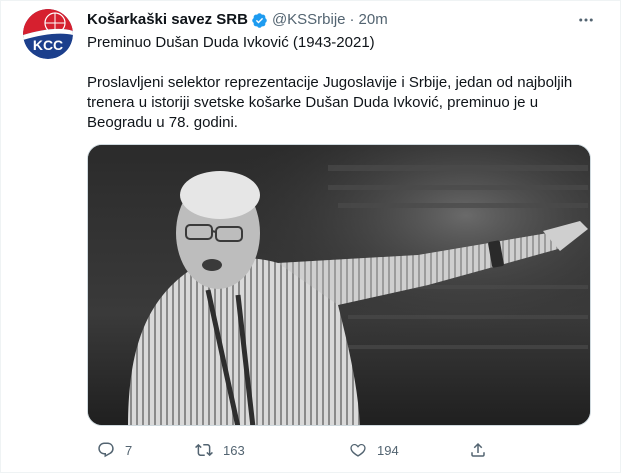  What do you see at coordinates (388, 450) in the screenshot?
I see `like-count: 194` at bounding box center [388, 450].